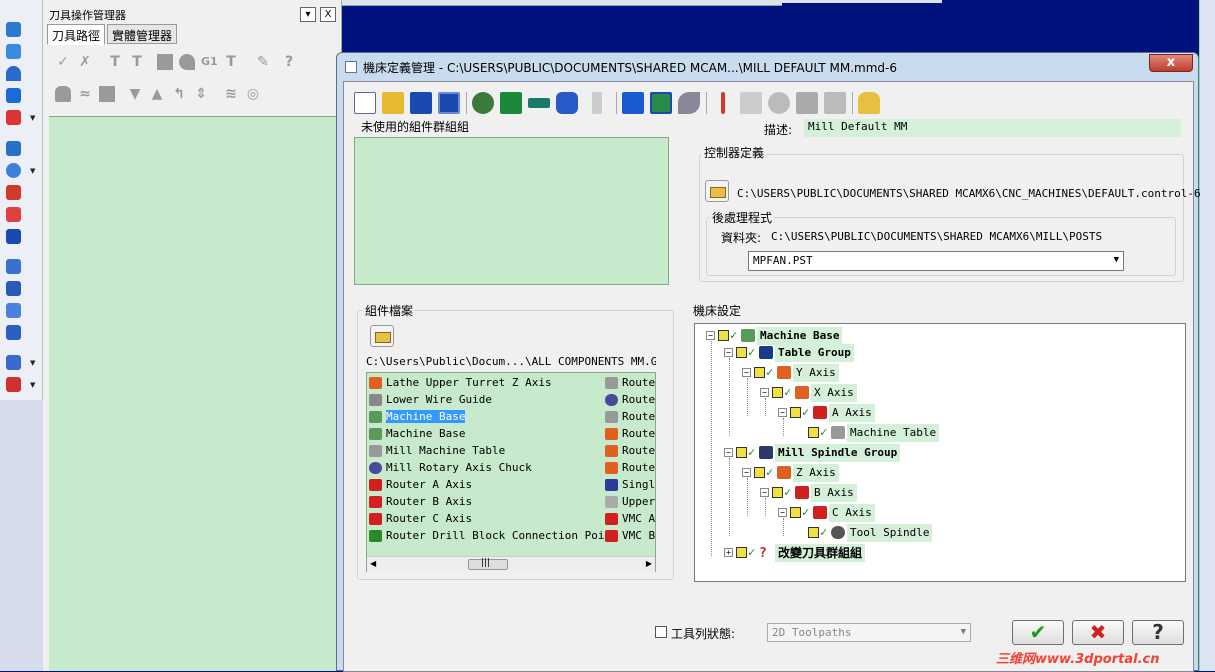  Describe the element at coordinates (511, 103) in the screenshot. I see `machine-table-icon` at that location.